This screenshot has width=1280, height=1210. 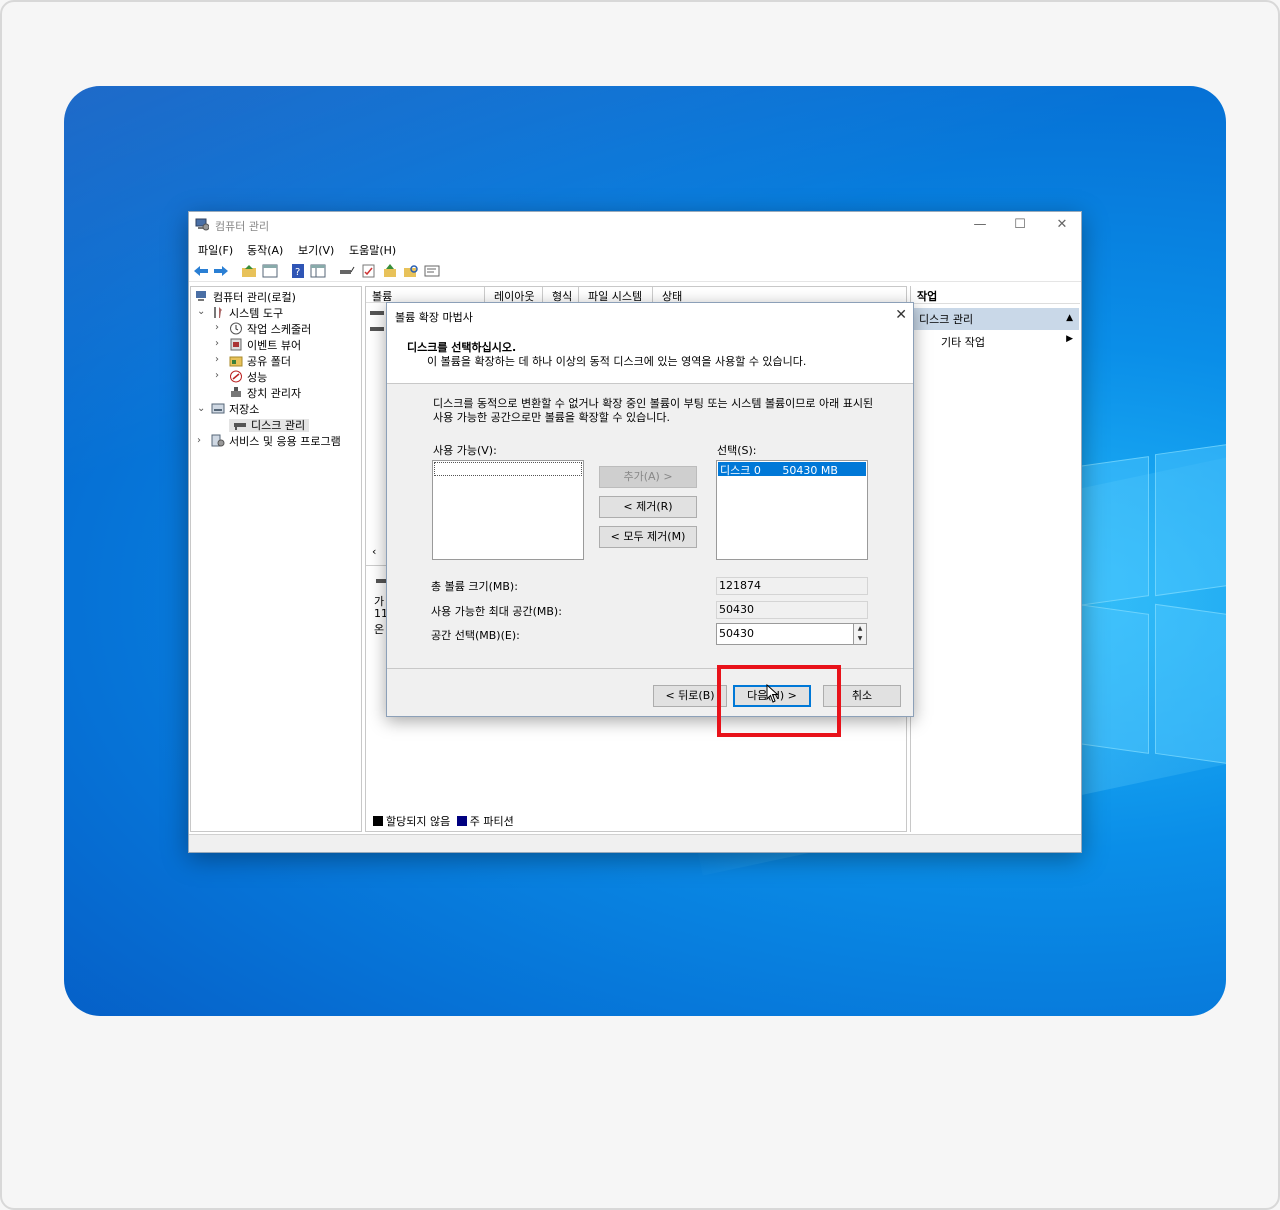 What do you see at coordinates (254, 297) in the screenshot?
I see `tree-label-root: 컴퓨터 관리(로컬)` at bounding box center [254, 297].